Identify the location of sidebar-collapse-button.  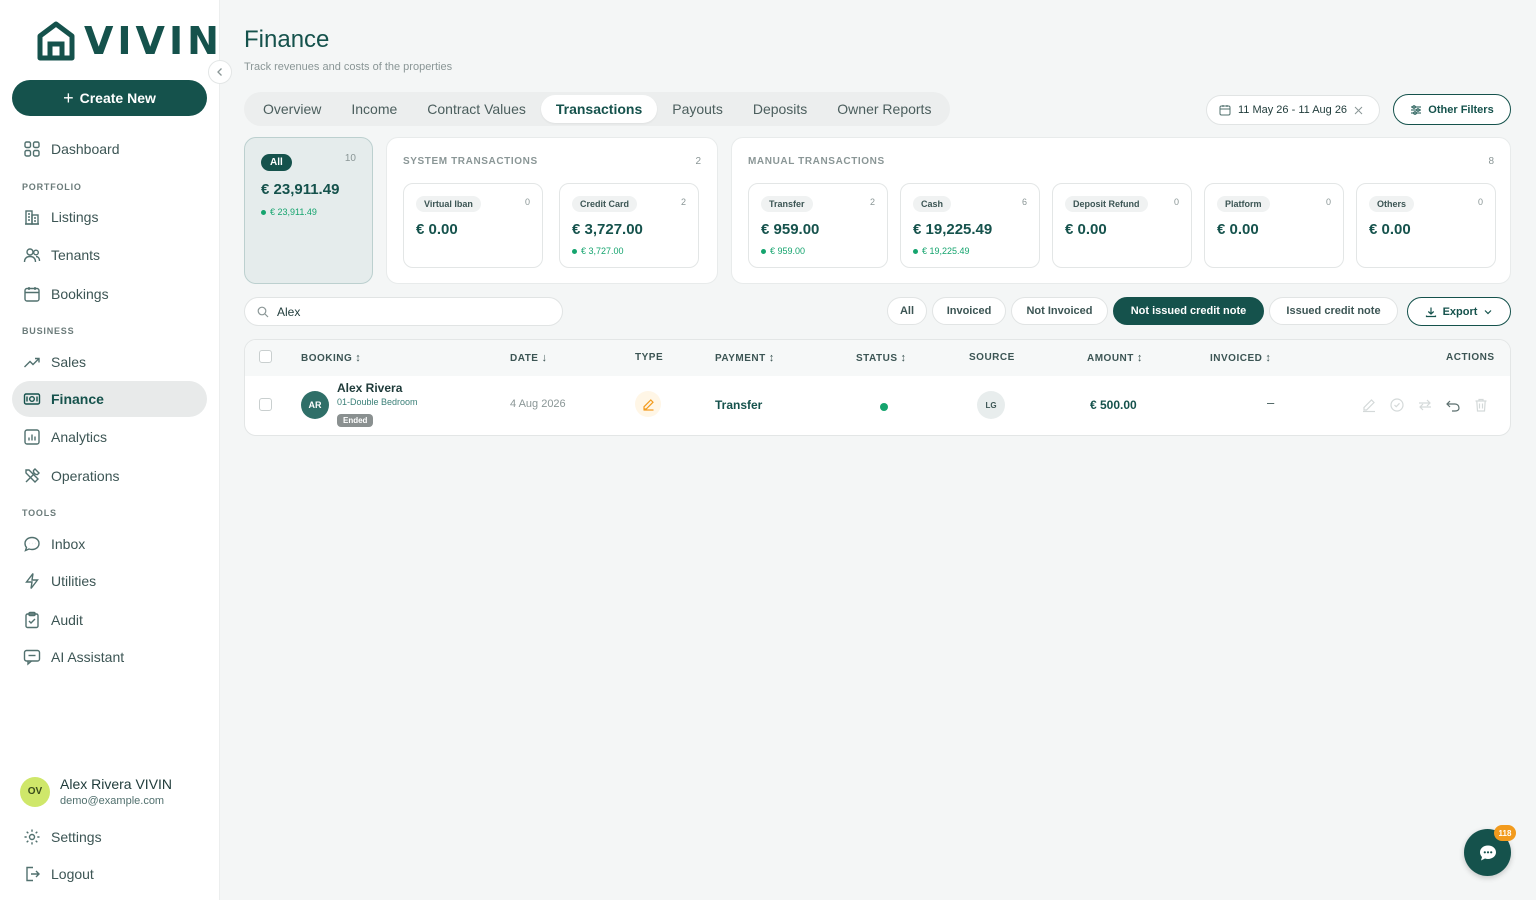
(220, 72).